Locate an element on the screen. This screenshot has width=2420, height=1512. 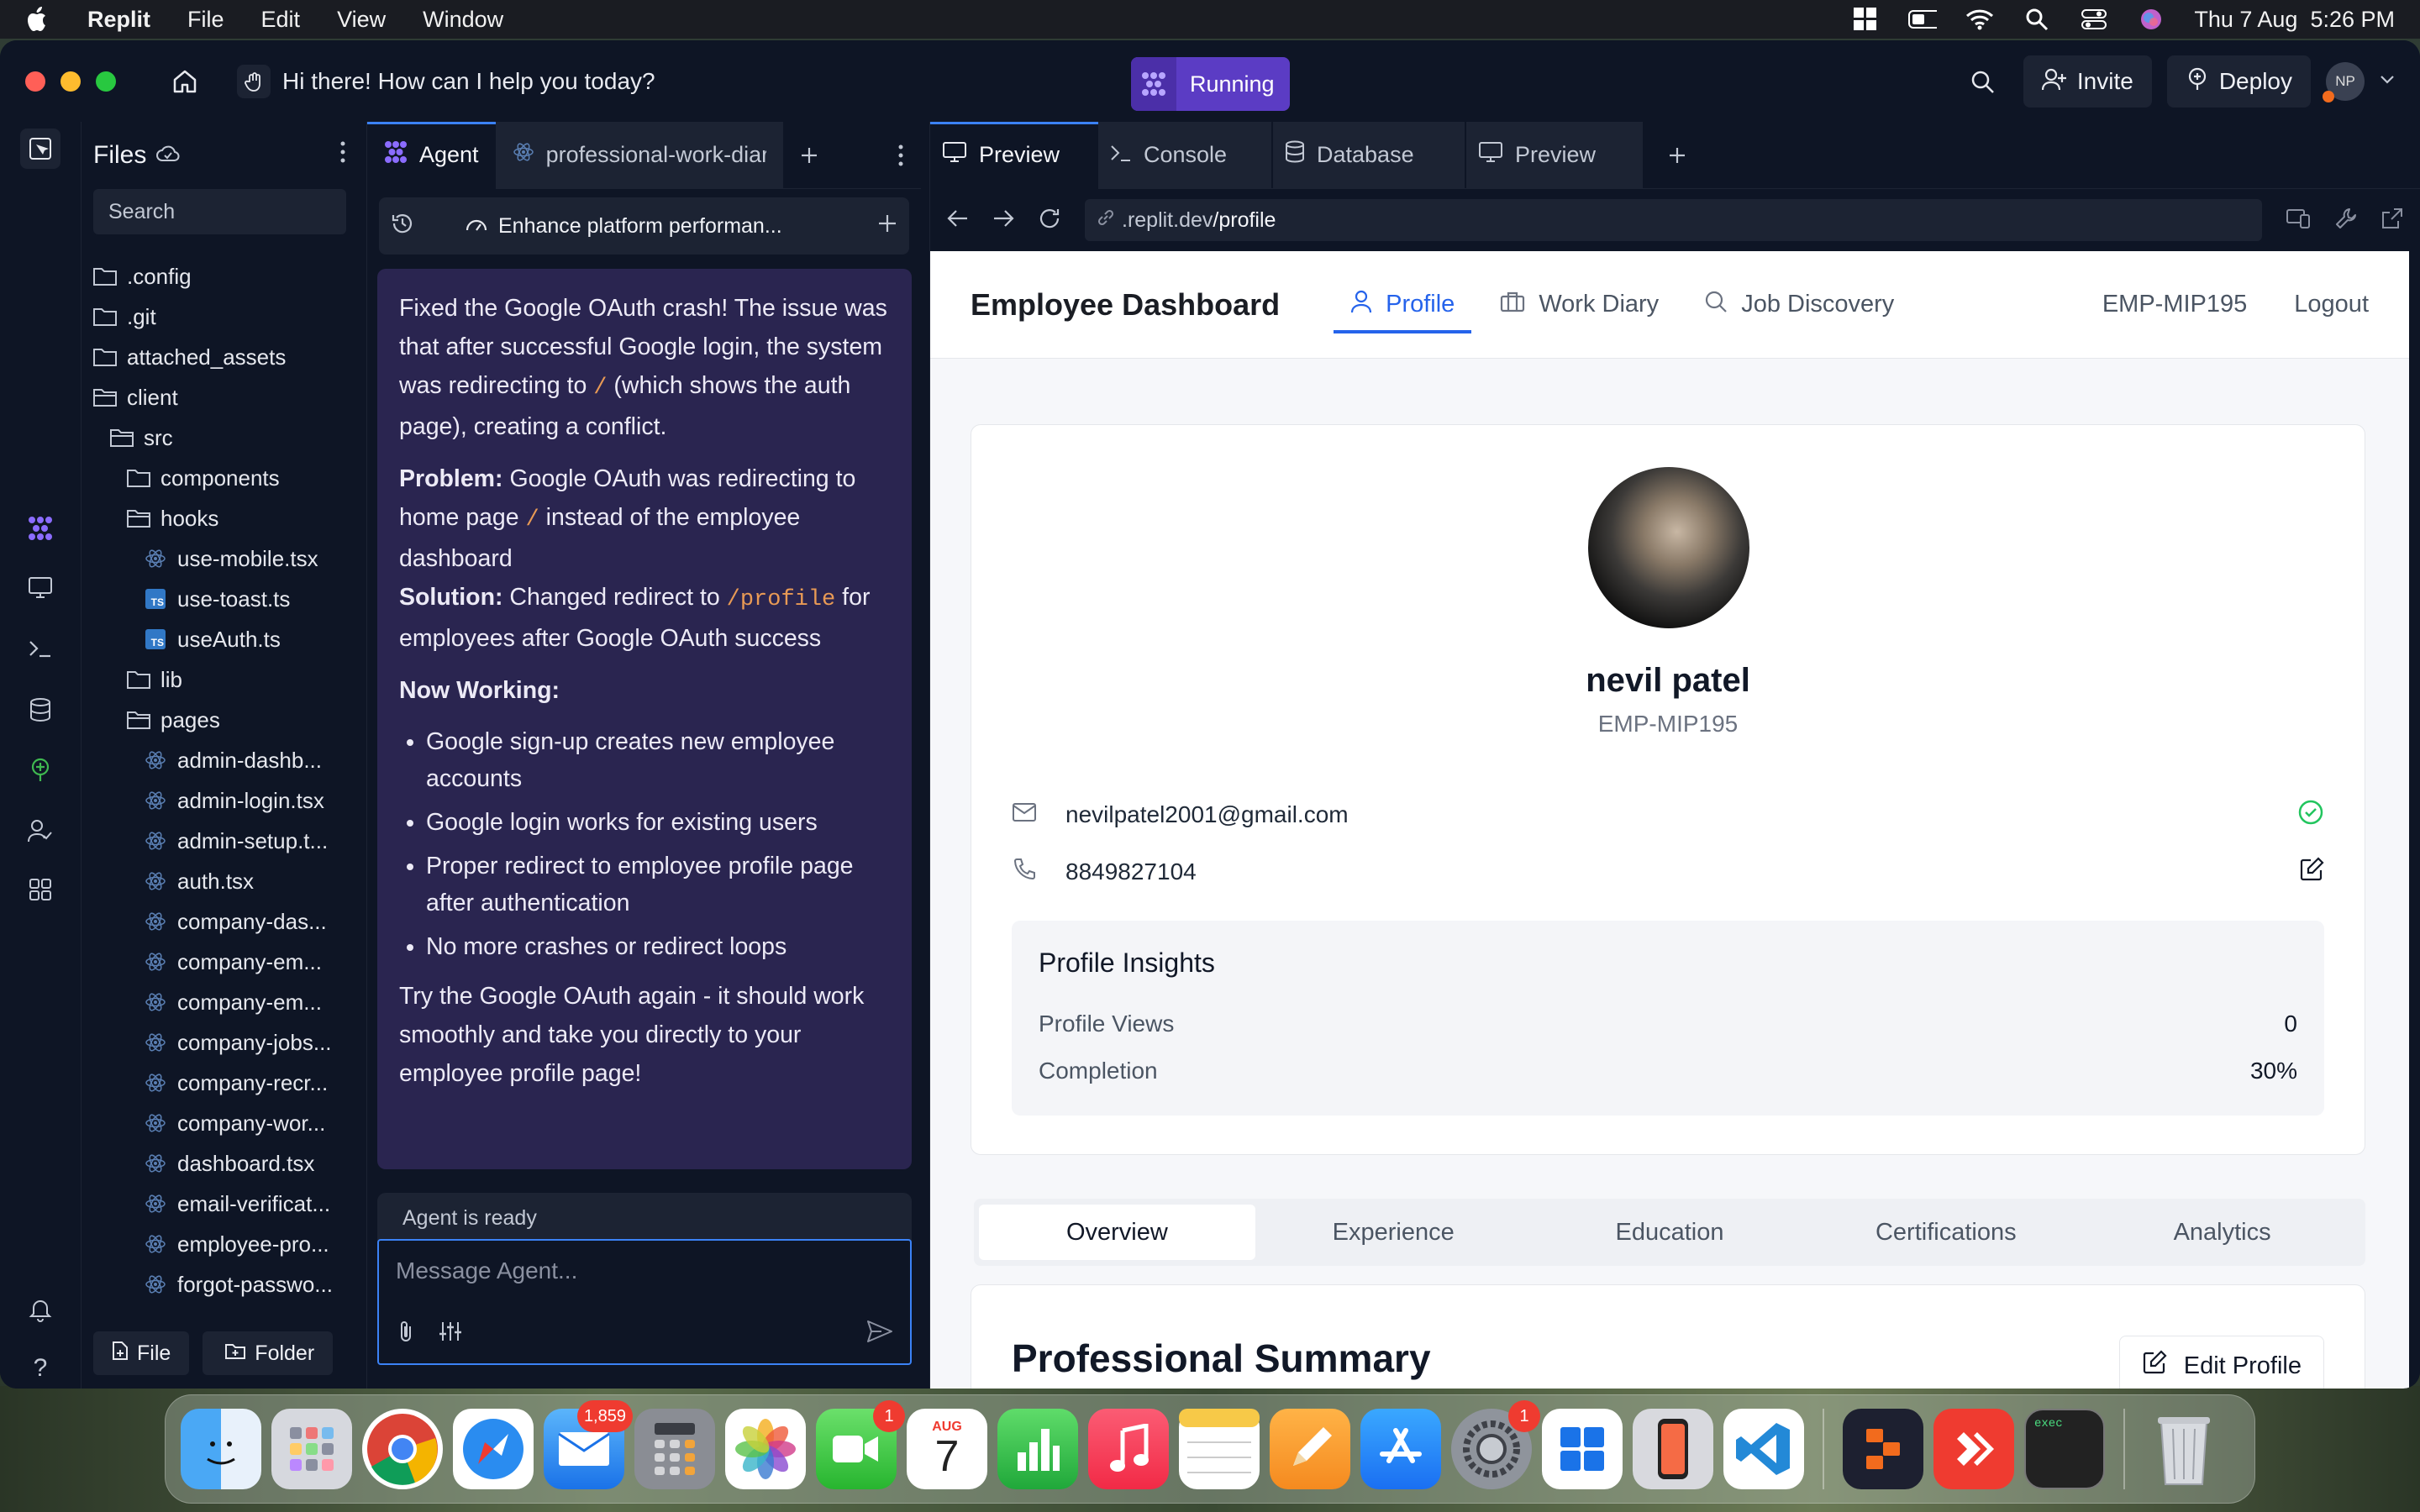
close-window-button is located at coordinates (35, 81).